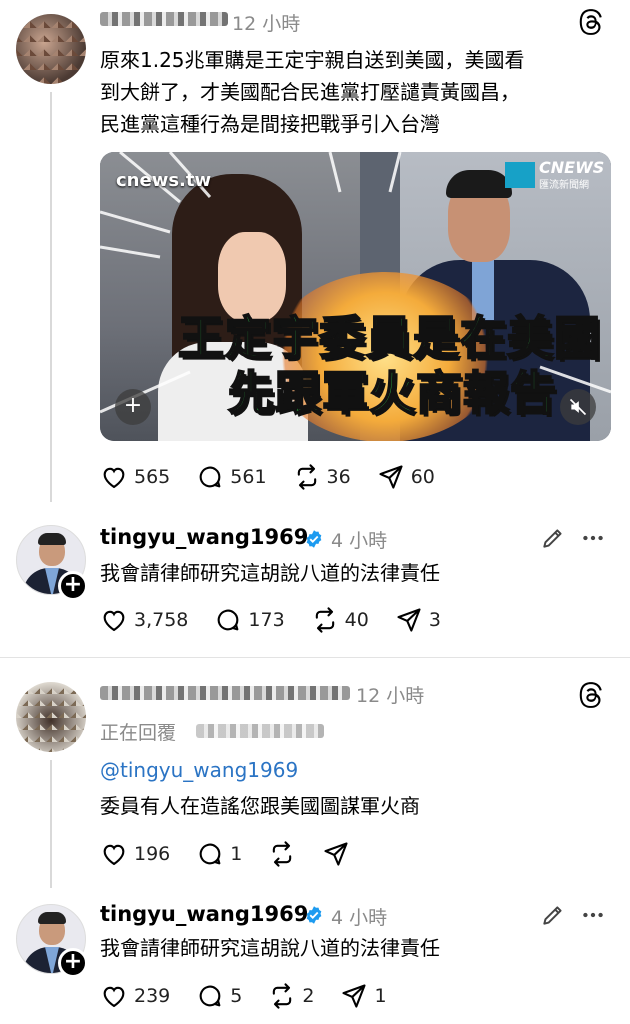  What do you see at coordinates (161, 620) in the screenshot?
I see `like-count: 3,758` at bounding box center [161, 620].